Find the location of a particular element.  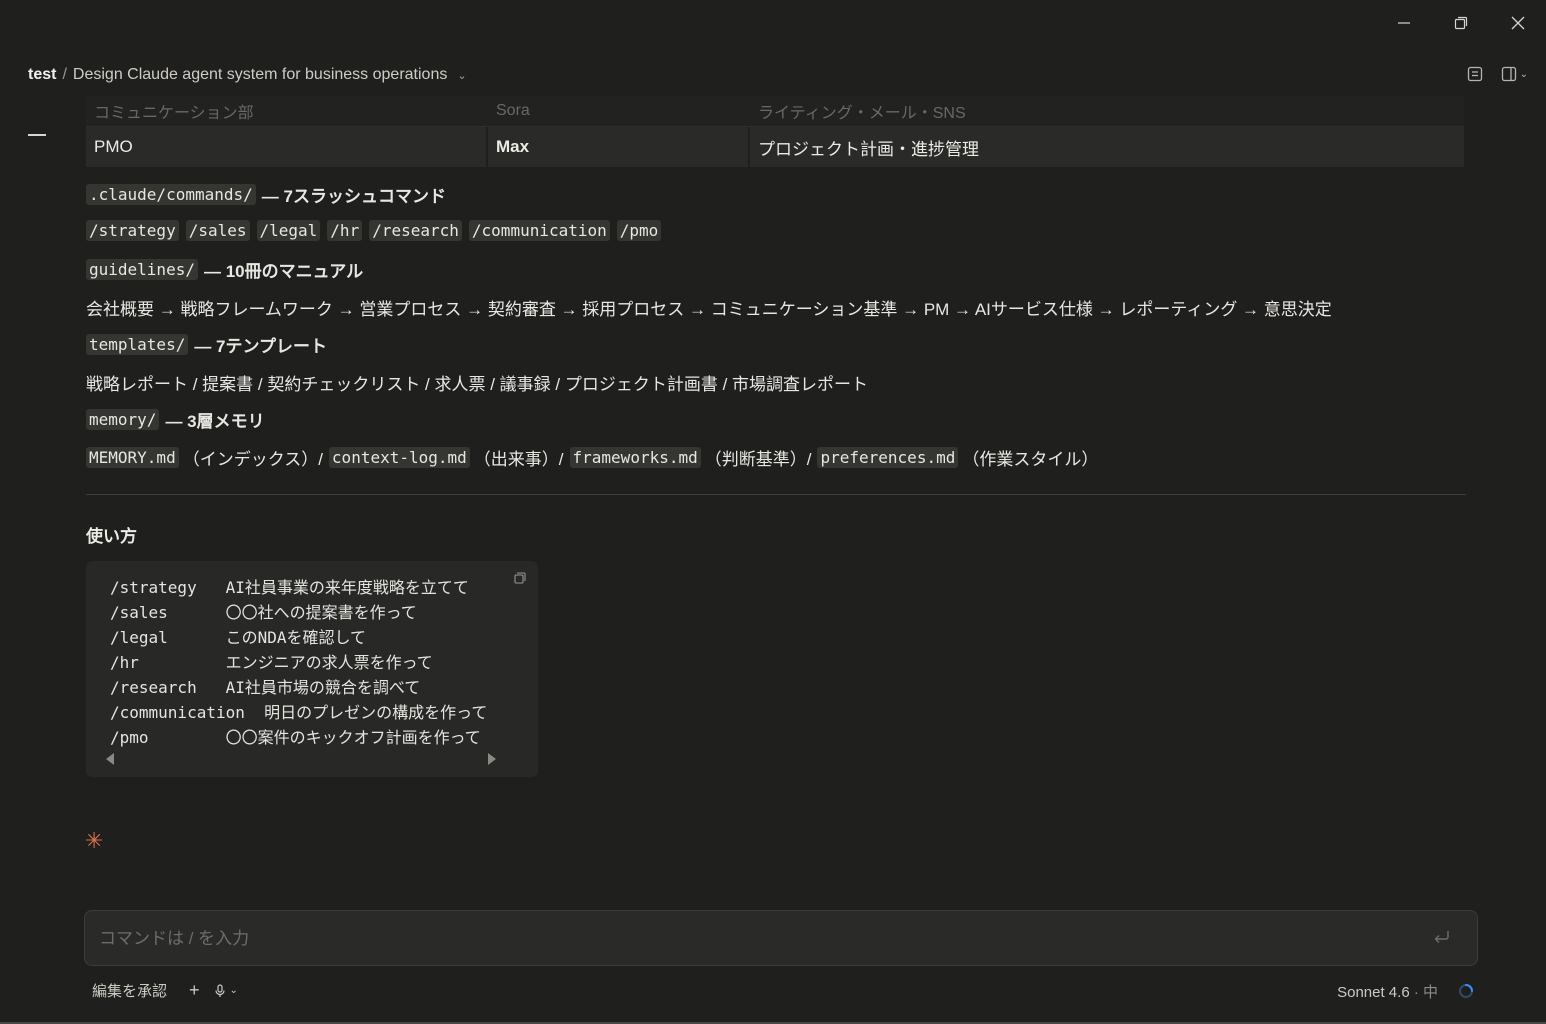

memory-file-code: context-log.md is located at coordinates (399, 457).